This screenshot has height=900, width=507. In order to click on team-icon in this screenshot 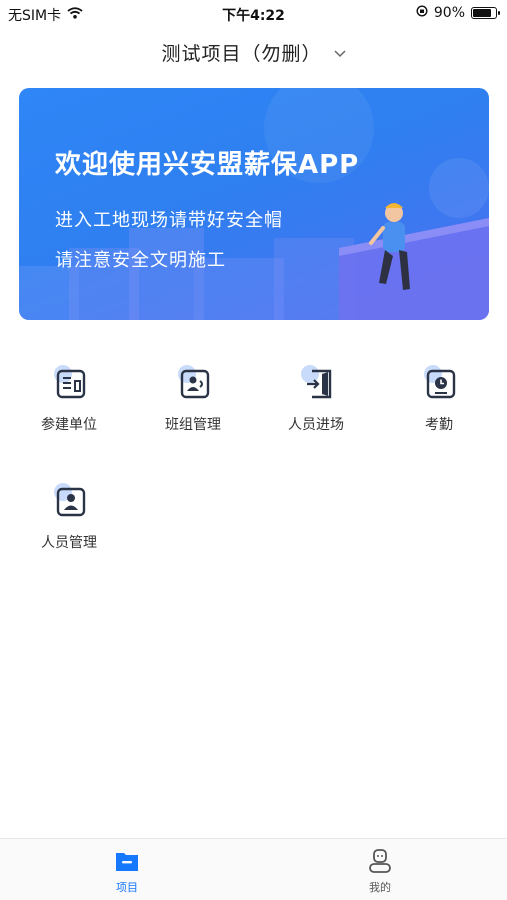, I will do `click(195, 384)`.